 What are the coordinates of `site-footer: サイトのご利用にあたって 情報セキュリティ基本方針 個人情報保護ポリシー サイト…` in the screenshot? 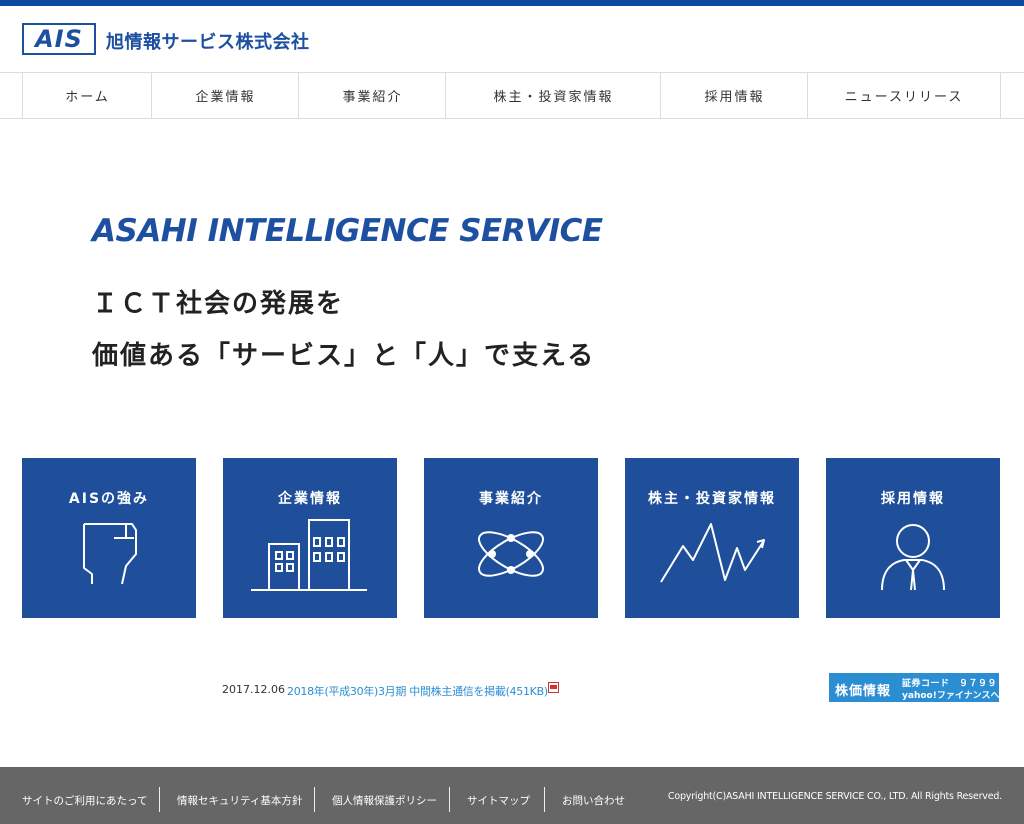 It's located at (512, 795).